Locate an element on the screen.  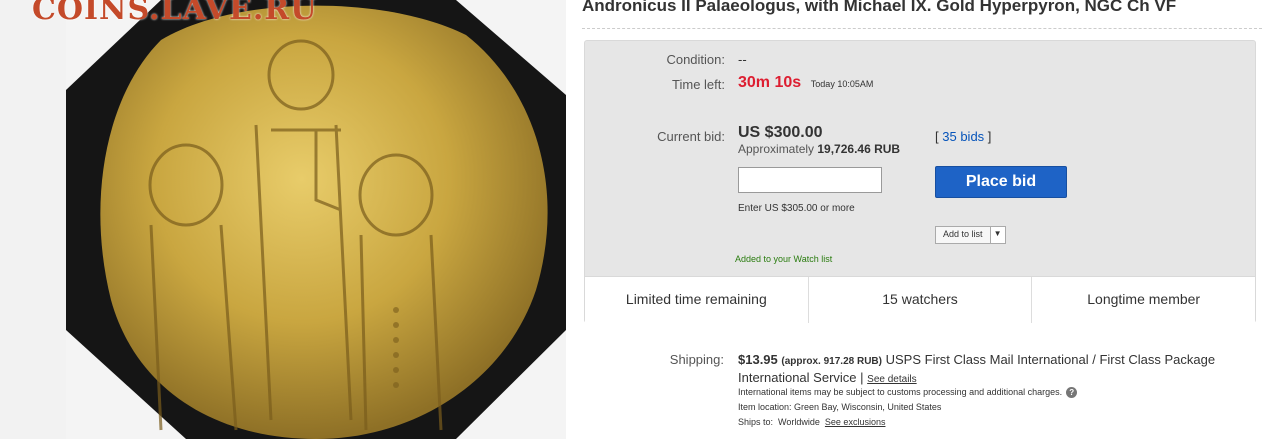
shipping-price: $13.95 is located at coordinates (758, 359).